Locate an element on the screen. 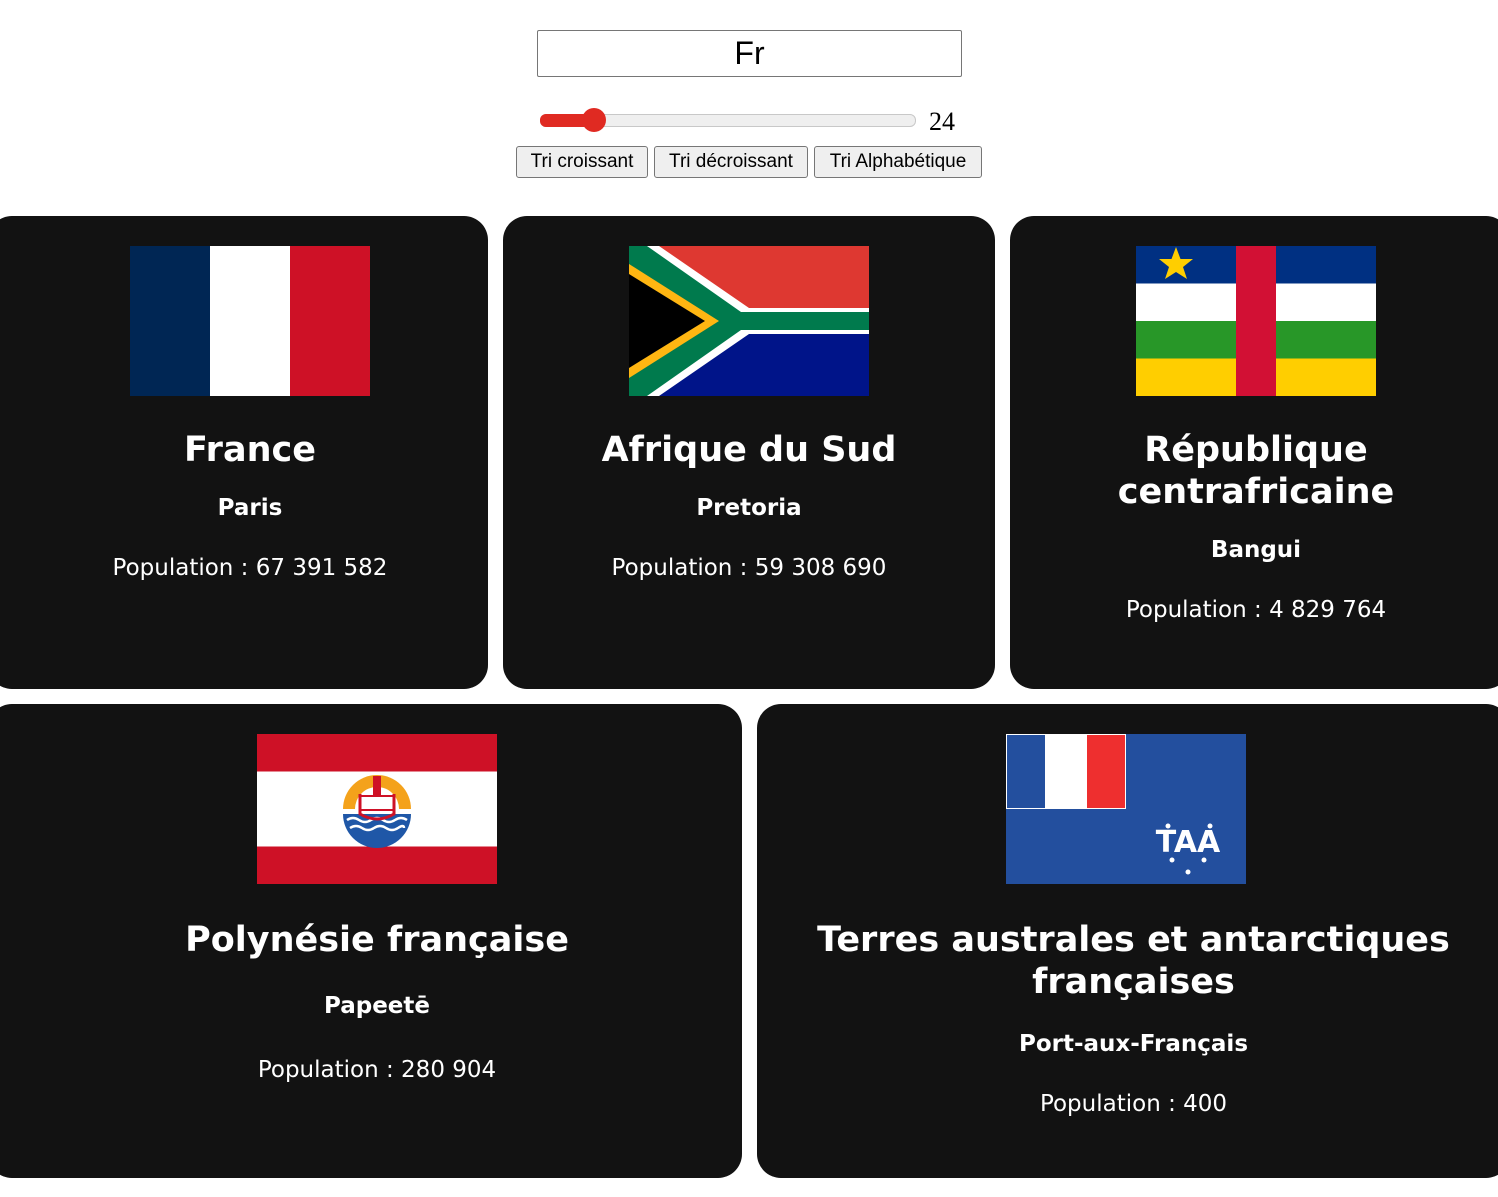  population-value: 59 308 690 is located at coordinates (820, 568).